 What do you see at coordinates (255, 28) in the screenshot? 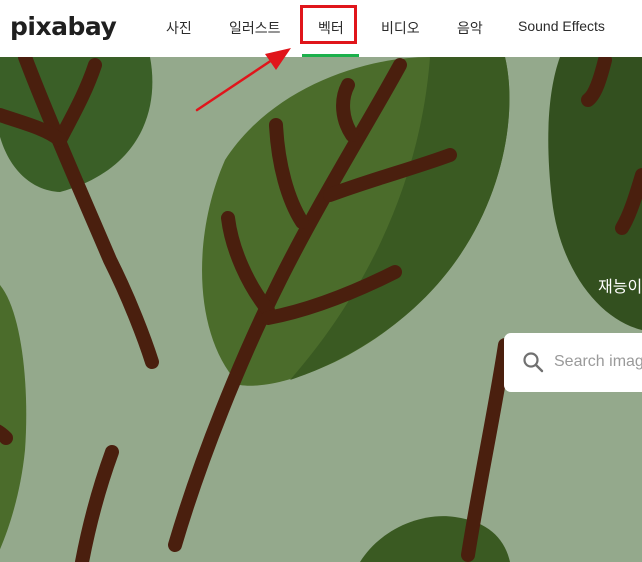
I see `nav-illustration: 일러스트` at bounding box center [255, 28].